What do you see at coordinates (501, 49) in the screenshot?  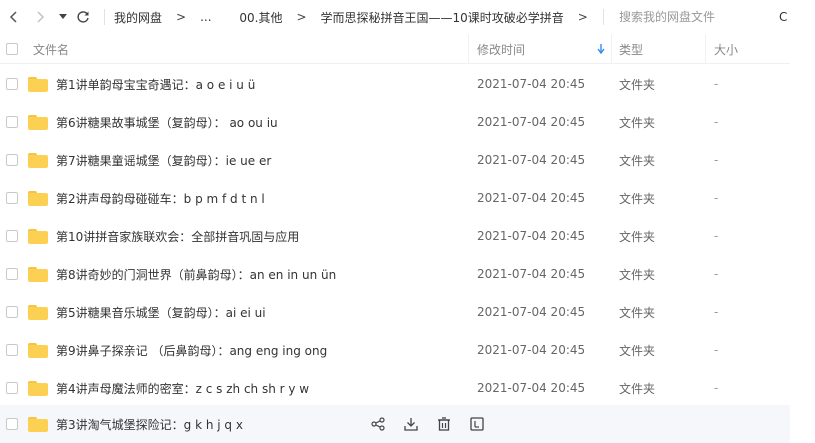 I see `column-header-modified: 修改时间` at bounding box center [501, 49].